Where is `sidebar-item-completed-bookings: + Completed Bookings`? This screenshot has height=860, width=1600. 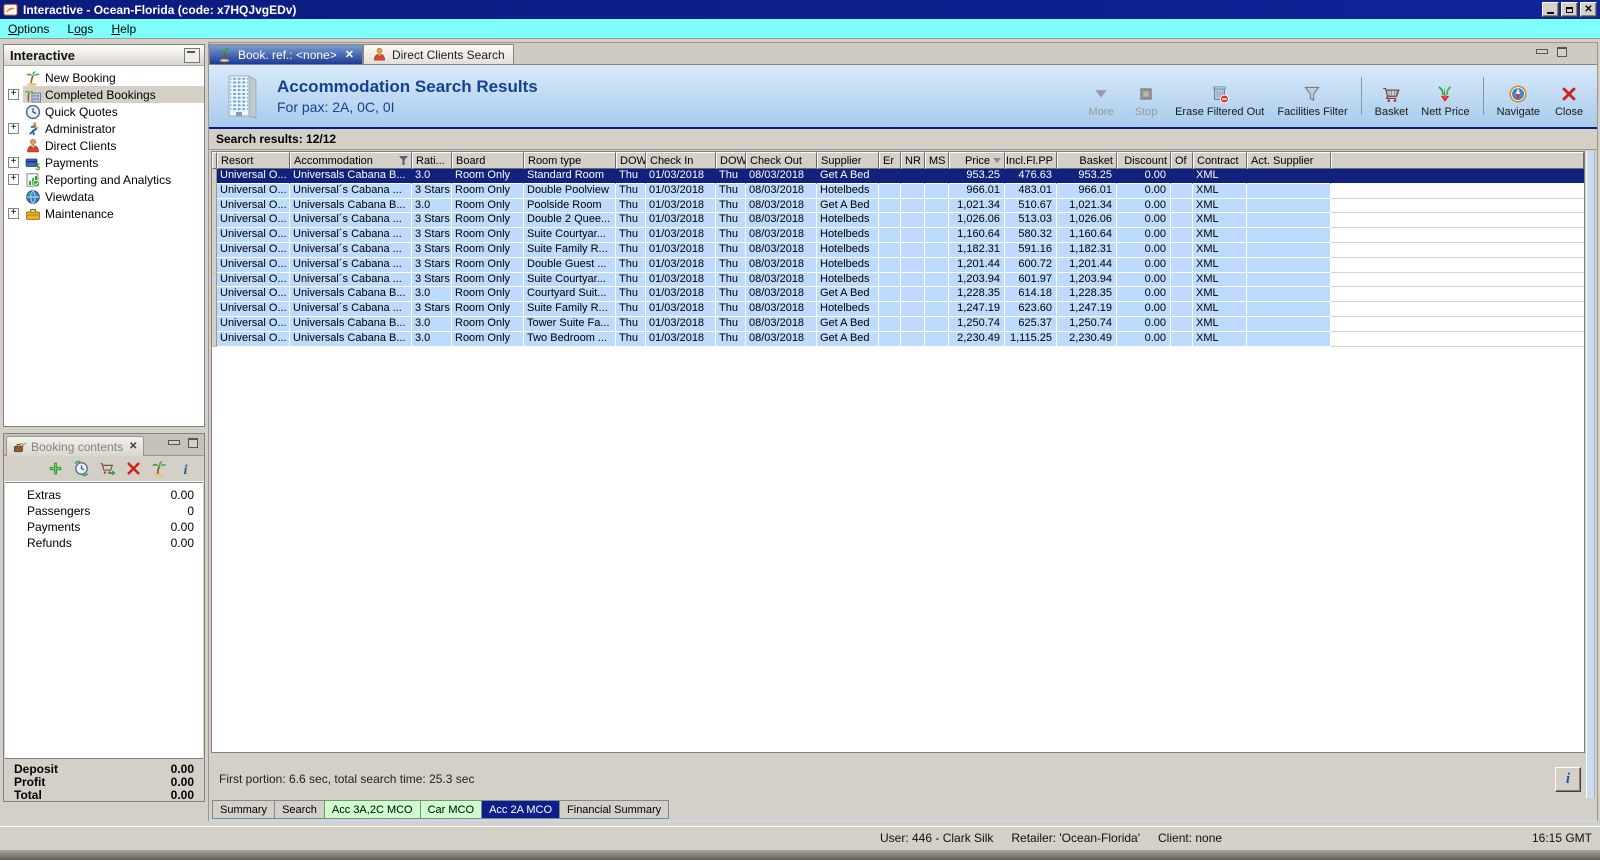 sidebar-item-completed-bookings: + Completed Bookings is located at coordinates (104, 94).